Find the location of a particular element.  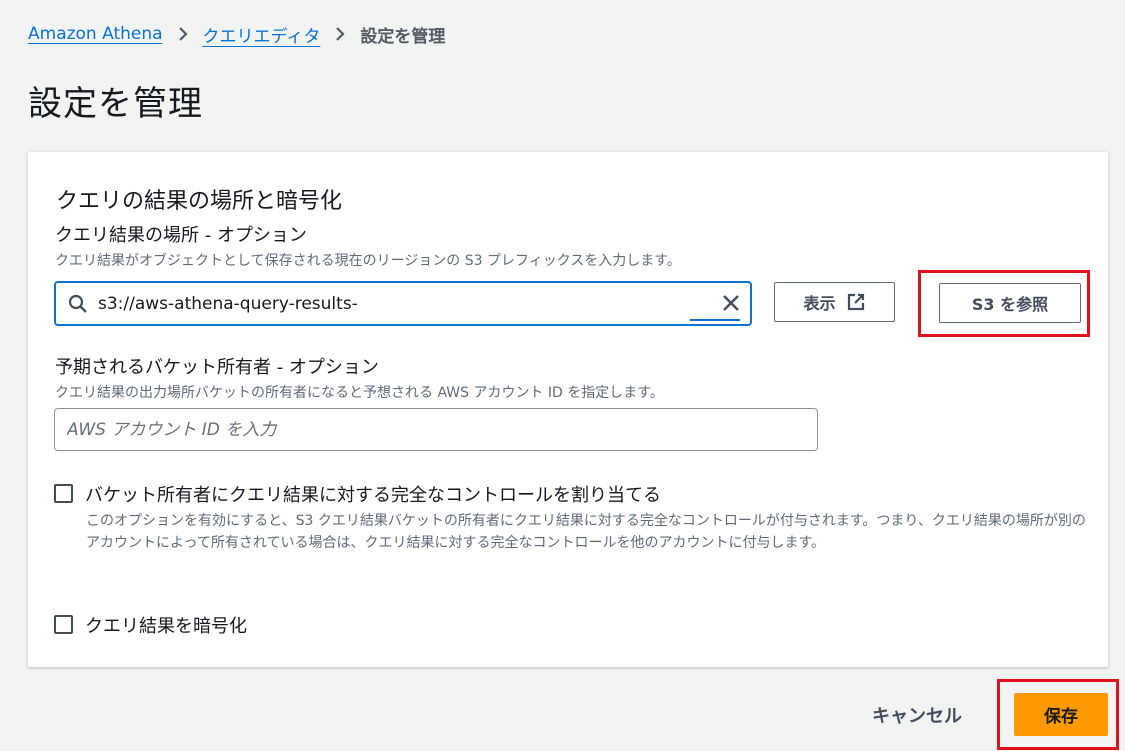

full-control-option: バケット所有者にクエリ結果に対する完全なコントロールを割り当てる is located at coordinates (357, 494).